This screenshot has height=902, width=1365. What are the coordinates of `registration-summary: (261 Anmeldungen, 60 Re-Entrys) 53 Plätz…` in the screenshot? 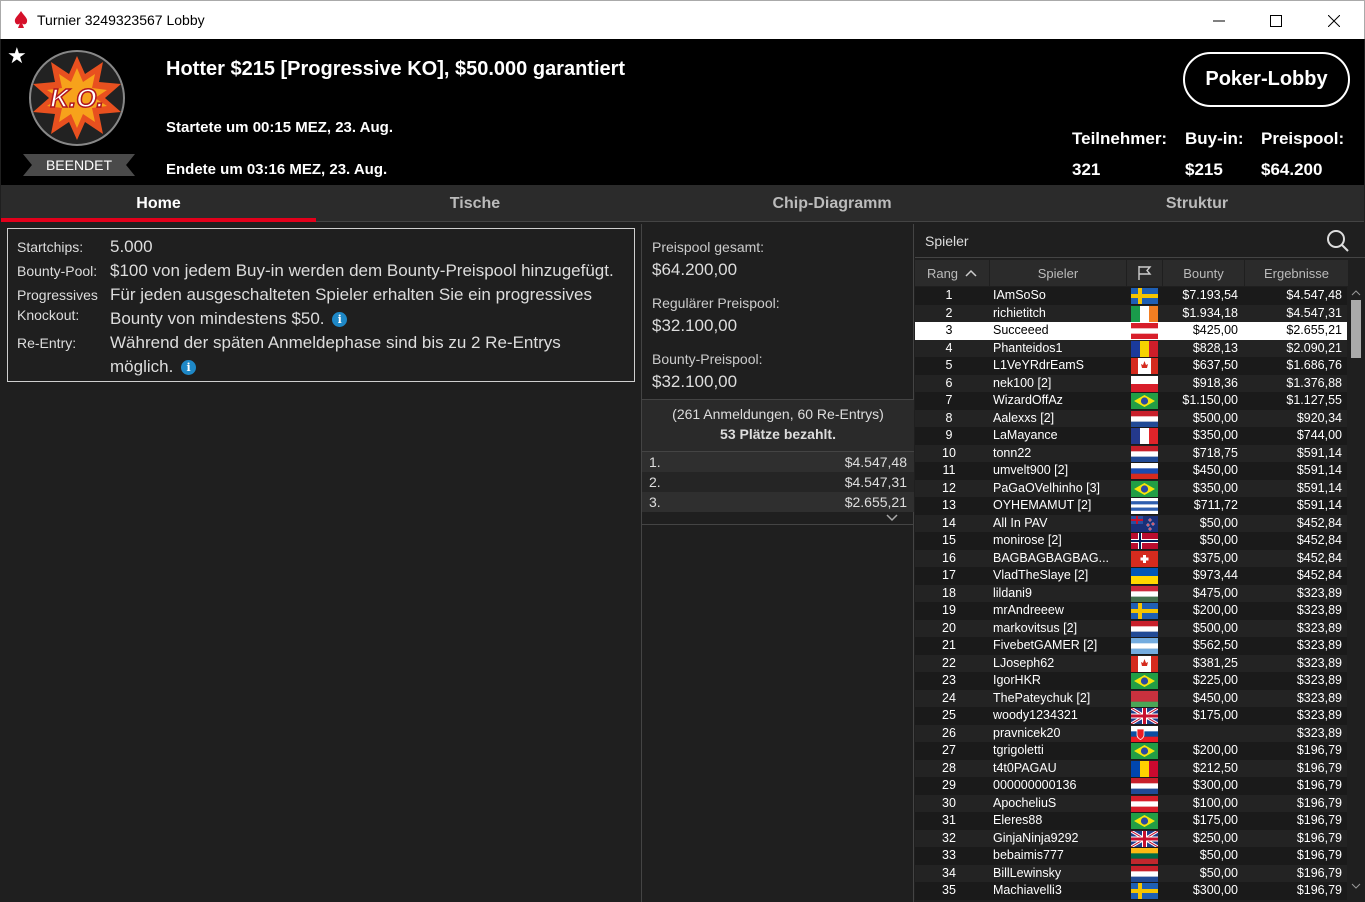 It's located at (778, 425).